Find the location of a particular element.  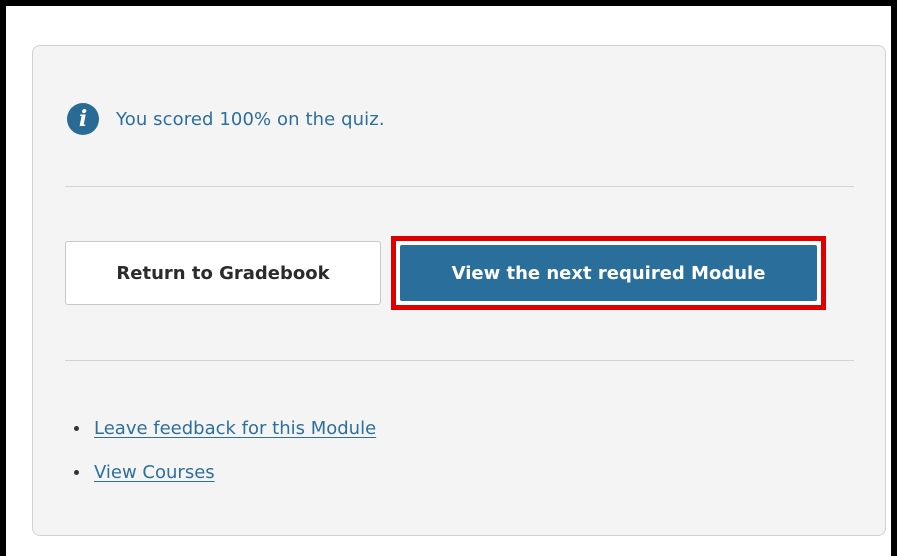

leave-feedback-link: Leave feedback for this Module is located at coordinates (235, 428).